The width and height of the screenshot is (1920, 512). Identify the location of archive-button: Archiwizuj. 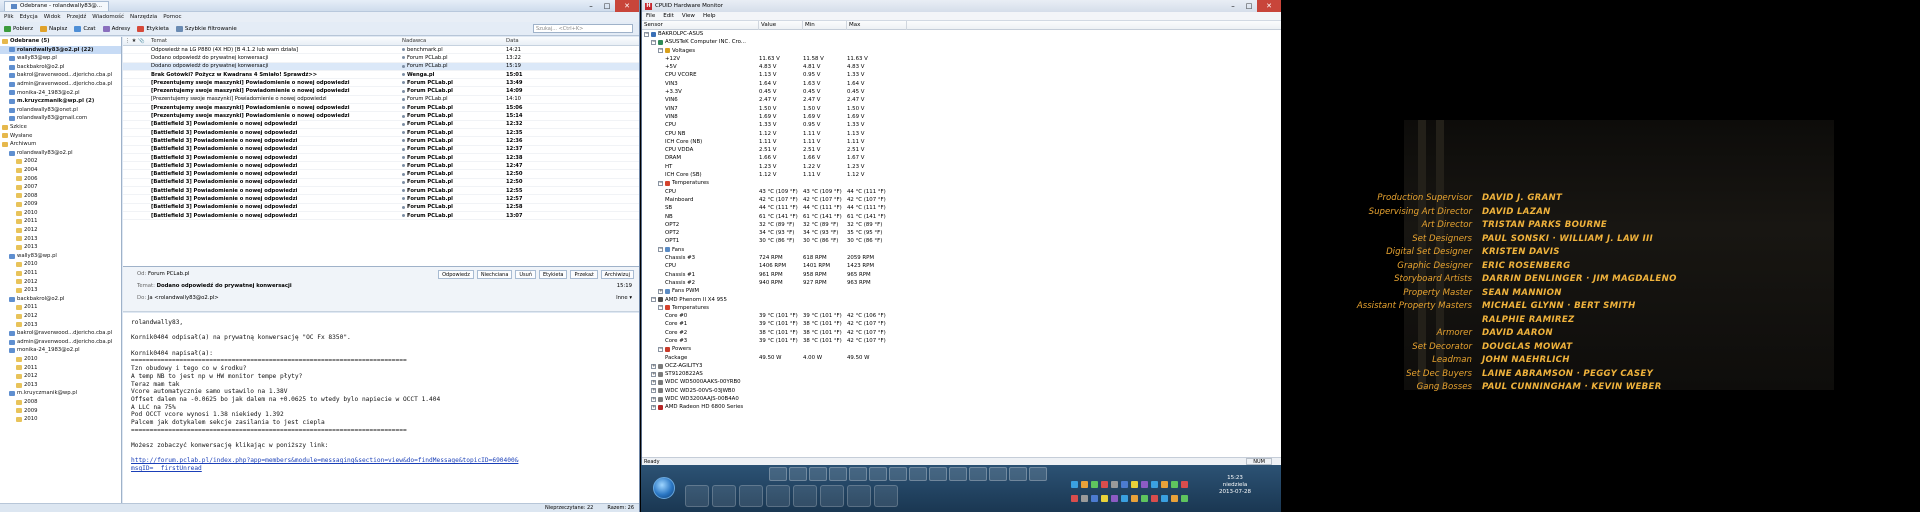
(617, 274).